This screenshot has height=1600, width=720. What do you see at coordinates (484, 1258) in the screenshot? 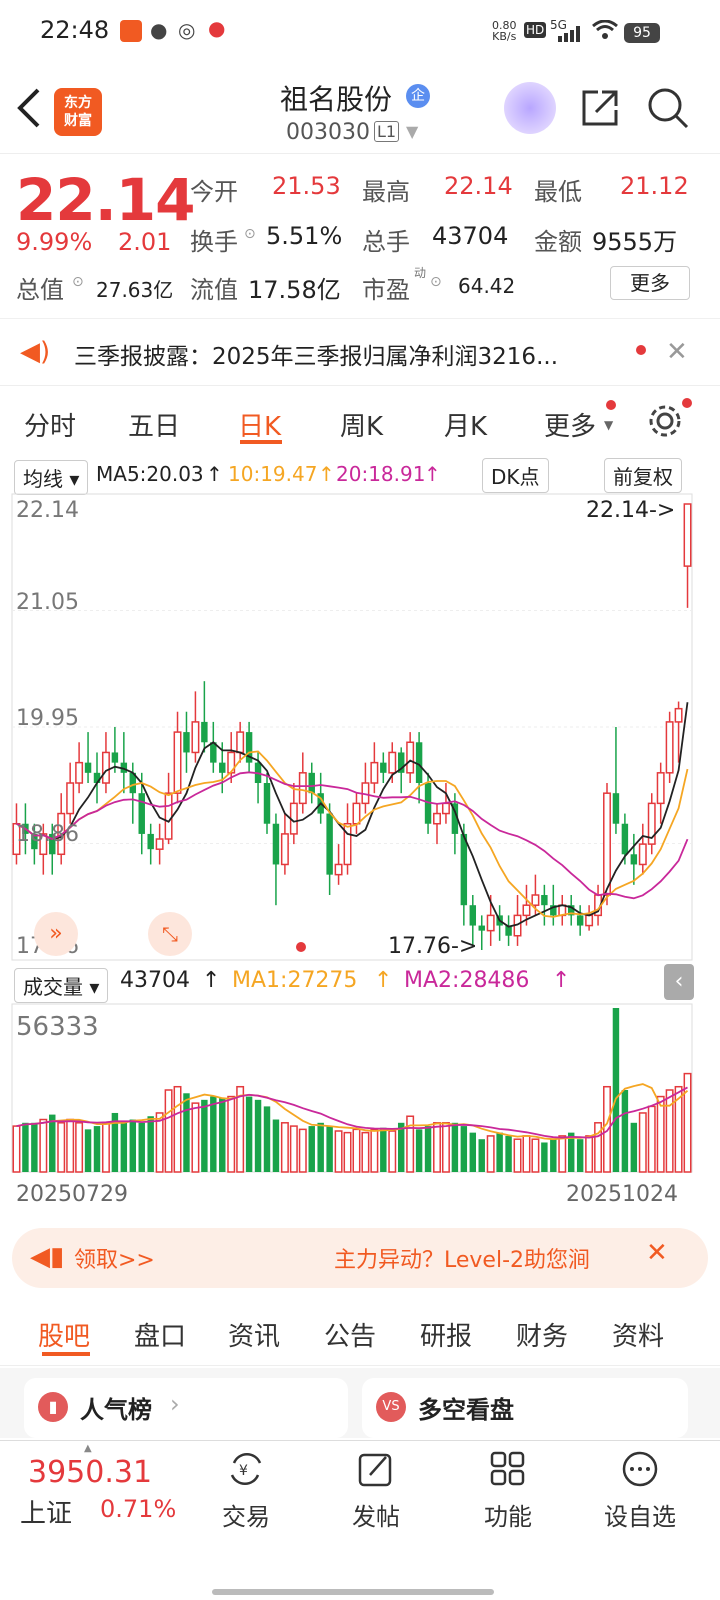
I see `ad-right-text: 主力异动？Level-2助您涧` at bounding box center [484, 1258].